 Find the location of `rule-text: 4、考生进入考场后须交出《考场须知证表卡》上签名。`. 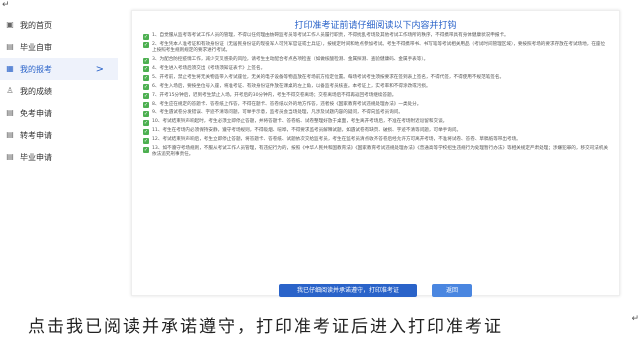

rule-text: 4、考生进入考场后须交出《考场须知证表卡》上签名。 is located at coordinates (209, 68).